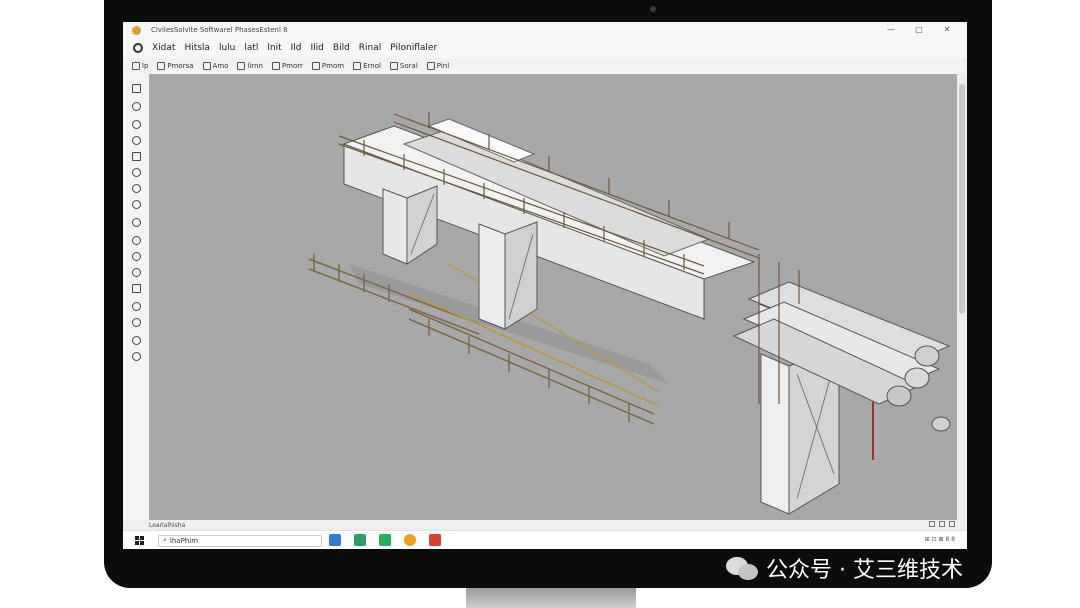 The width and height of the screenshot is (1080, 608). I want to click on status-controls, so click(942, 524).